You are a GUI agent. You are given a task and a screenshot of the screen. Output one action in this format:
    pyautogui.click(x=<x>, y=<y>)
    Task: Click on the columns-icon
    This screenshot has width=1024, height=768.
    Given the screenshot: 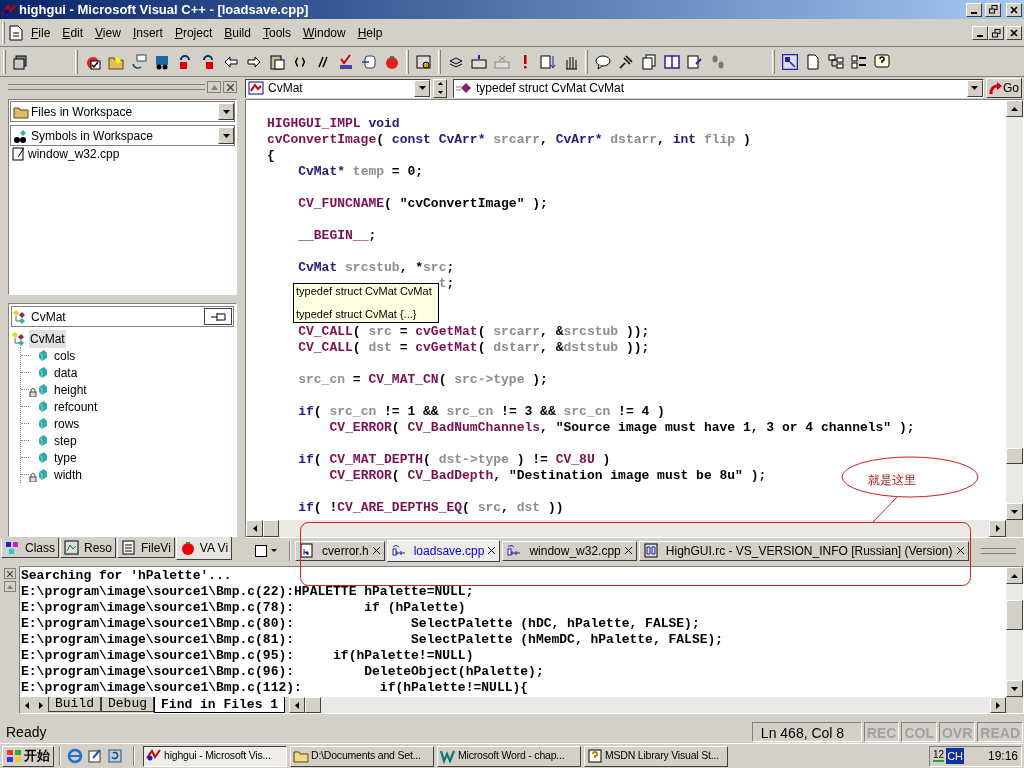 What is the action you would take?
    pyautogui.click(x=671, y=61)
    